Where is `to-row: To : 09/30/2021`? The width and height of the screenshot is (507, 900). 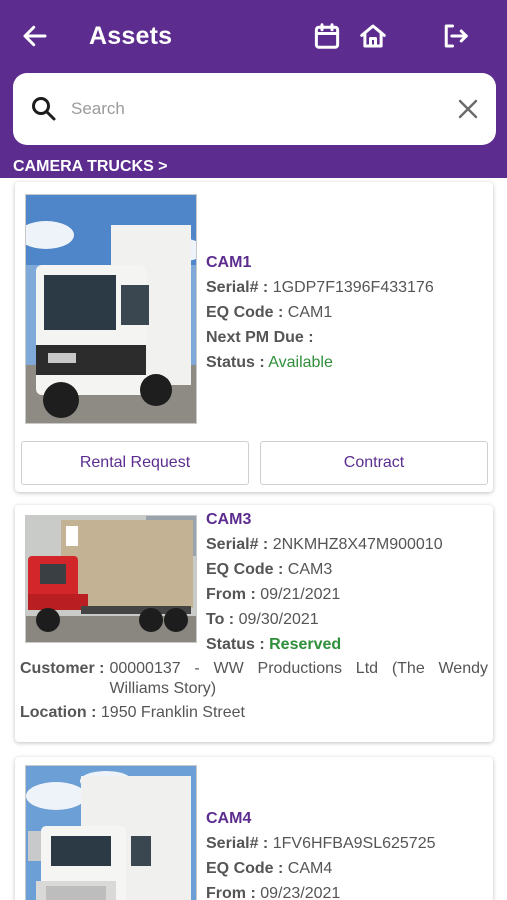 to-row: To : 09/30/2021 is located at coordinates (324, 619).